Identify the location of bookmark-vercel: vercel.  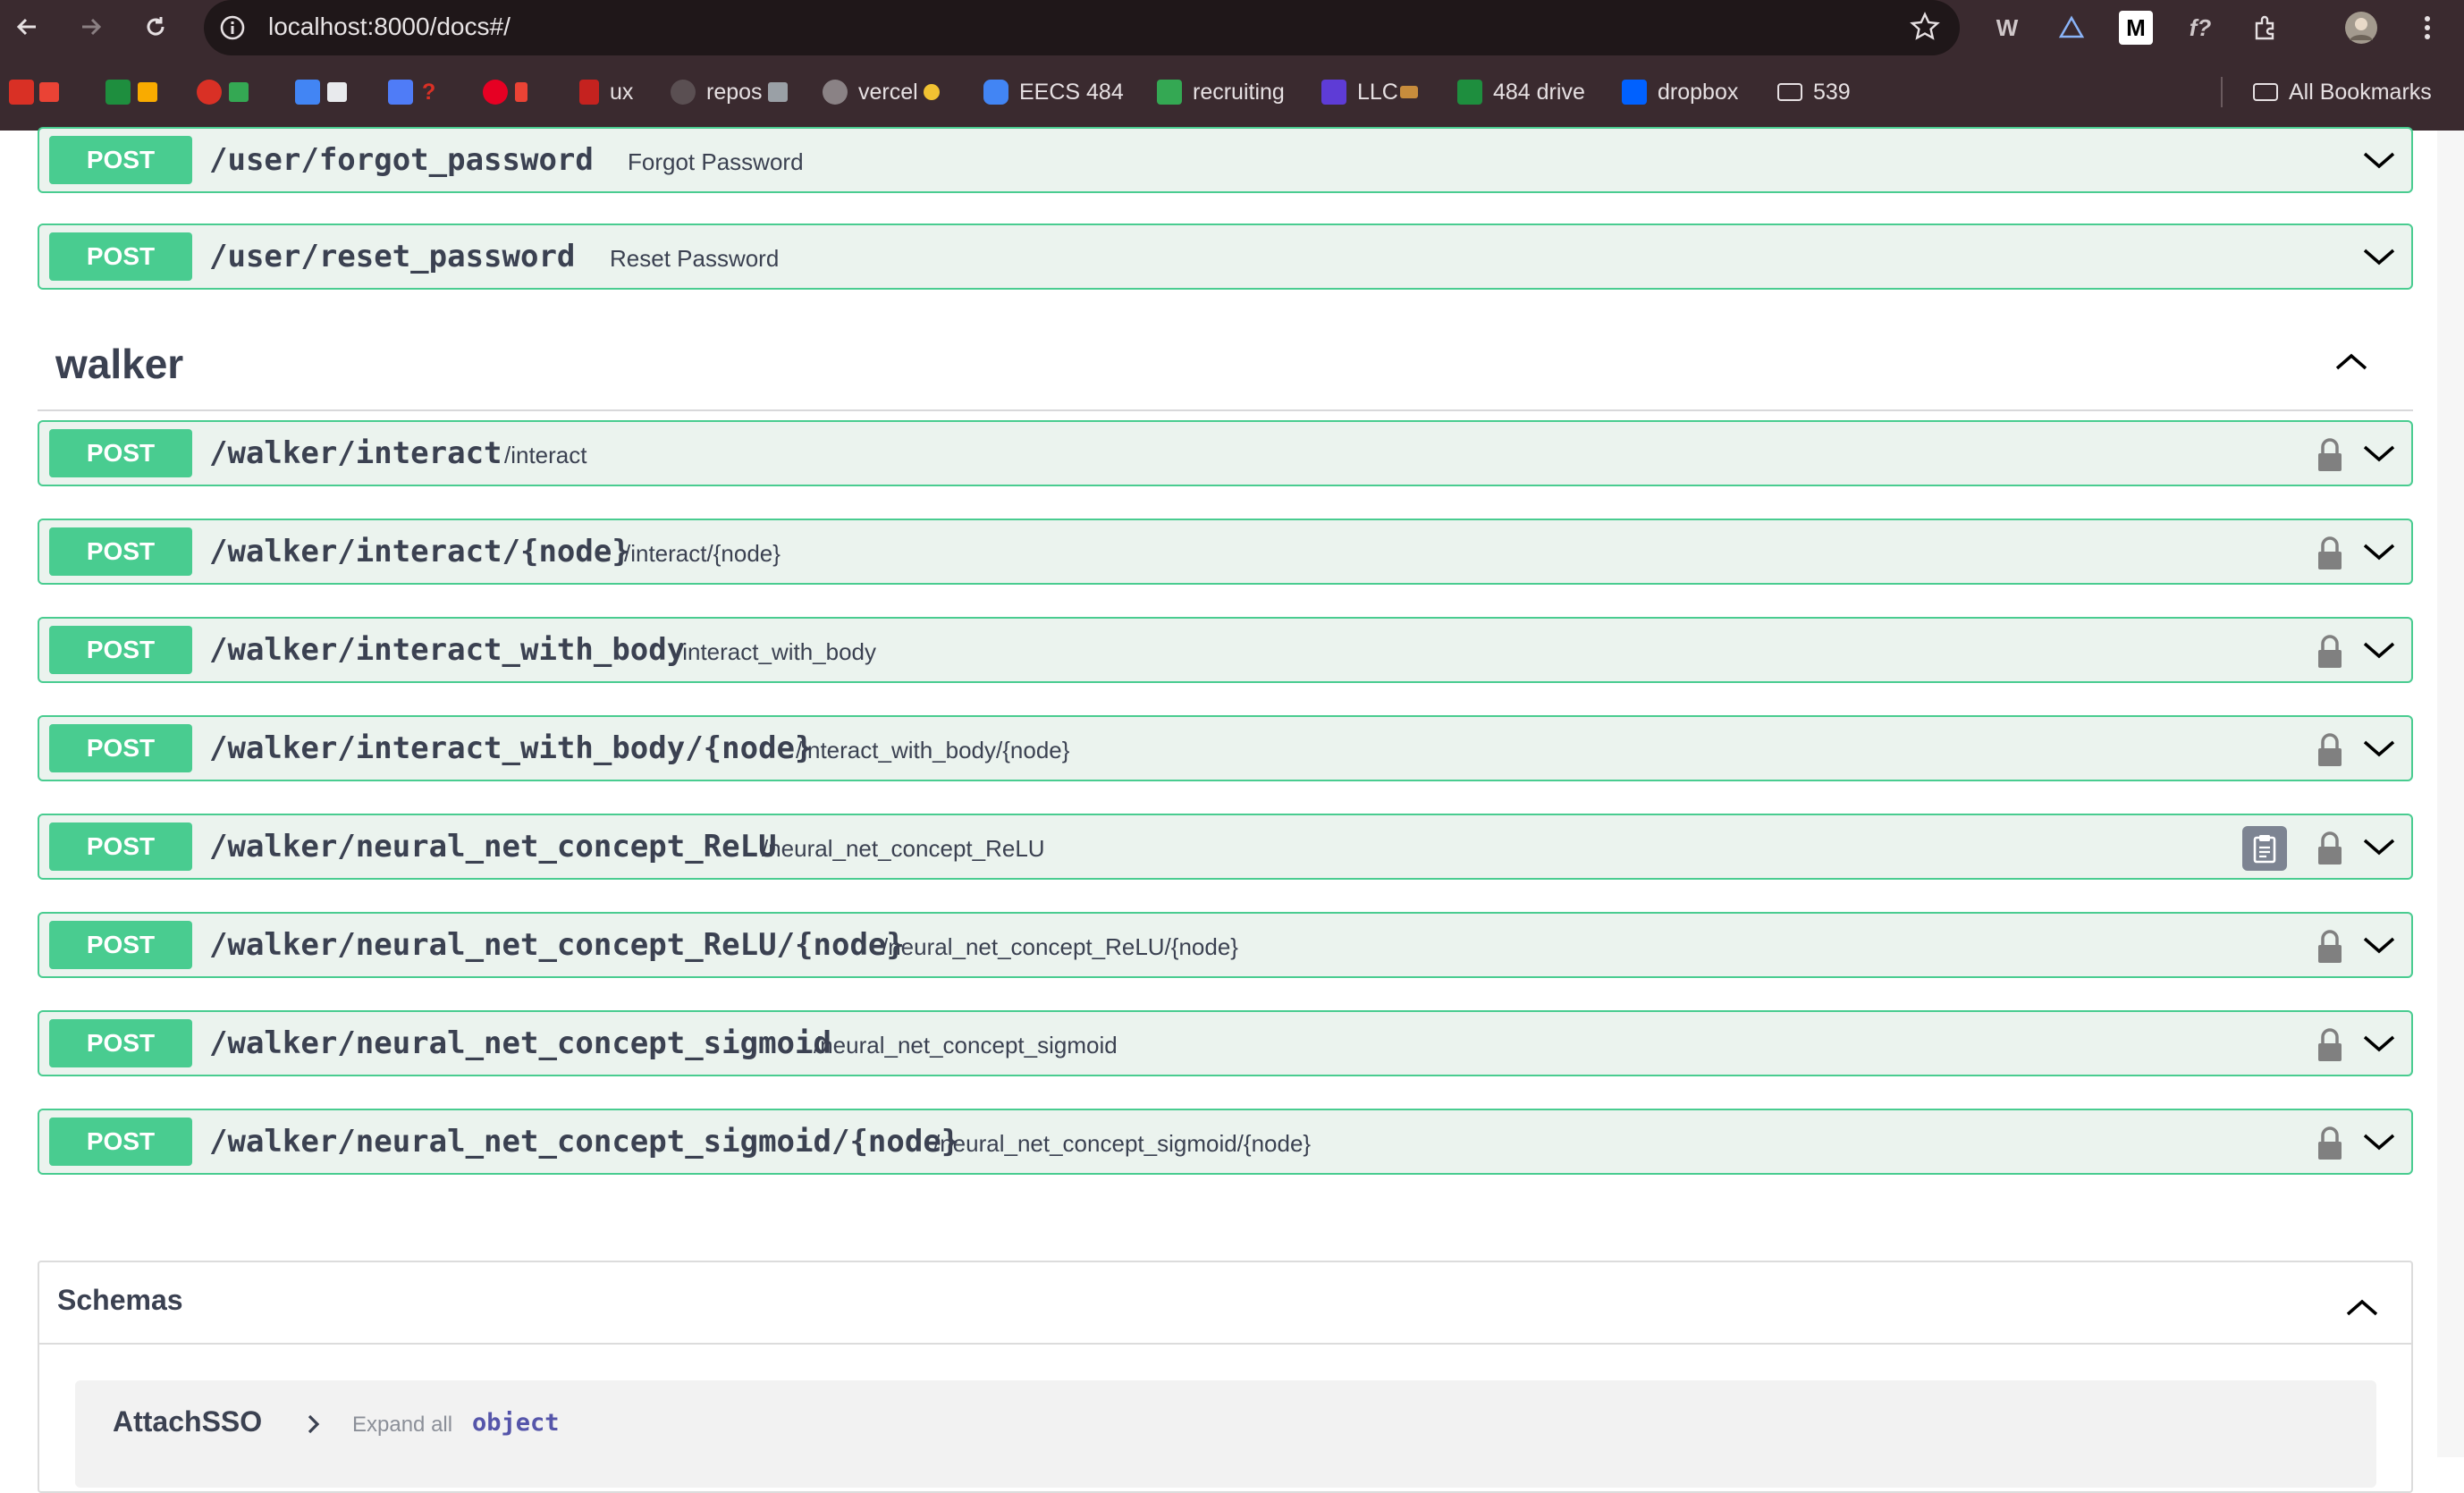
(881, 92).